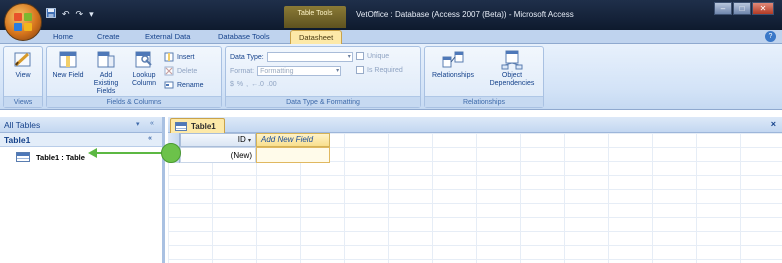  Describe the element at coordinates (723, 8) in the screenshot. I see `minimize-button: –` at that location.